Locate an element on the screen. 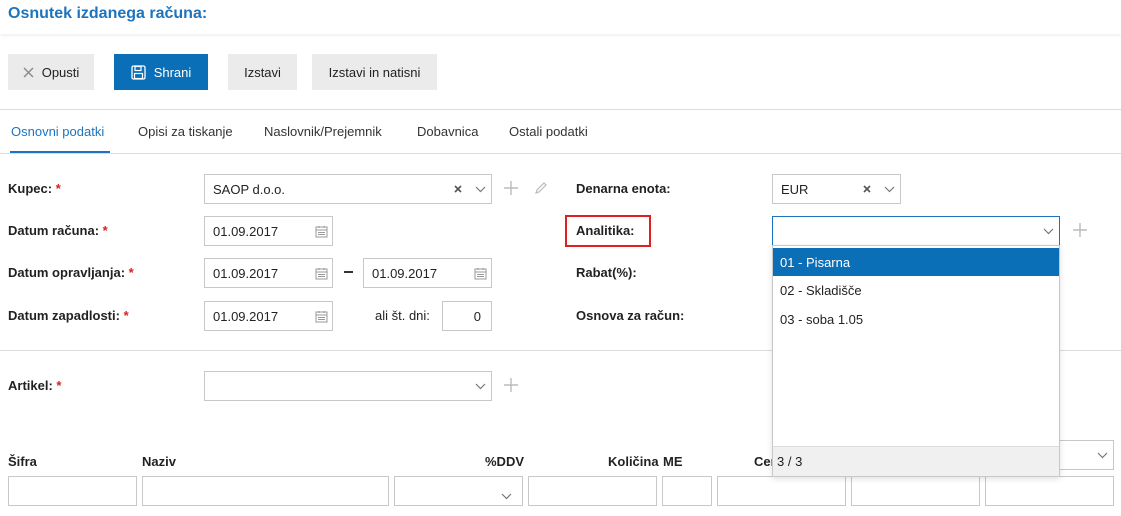 The image size is (1121, 516). datum-zapadlosti-input: 01.09.2017 is located at coordinates (268, 316).